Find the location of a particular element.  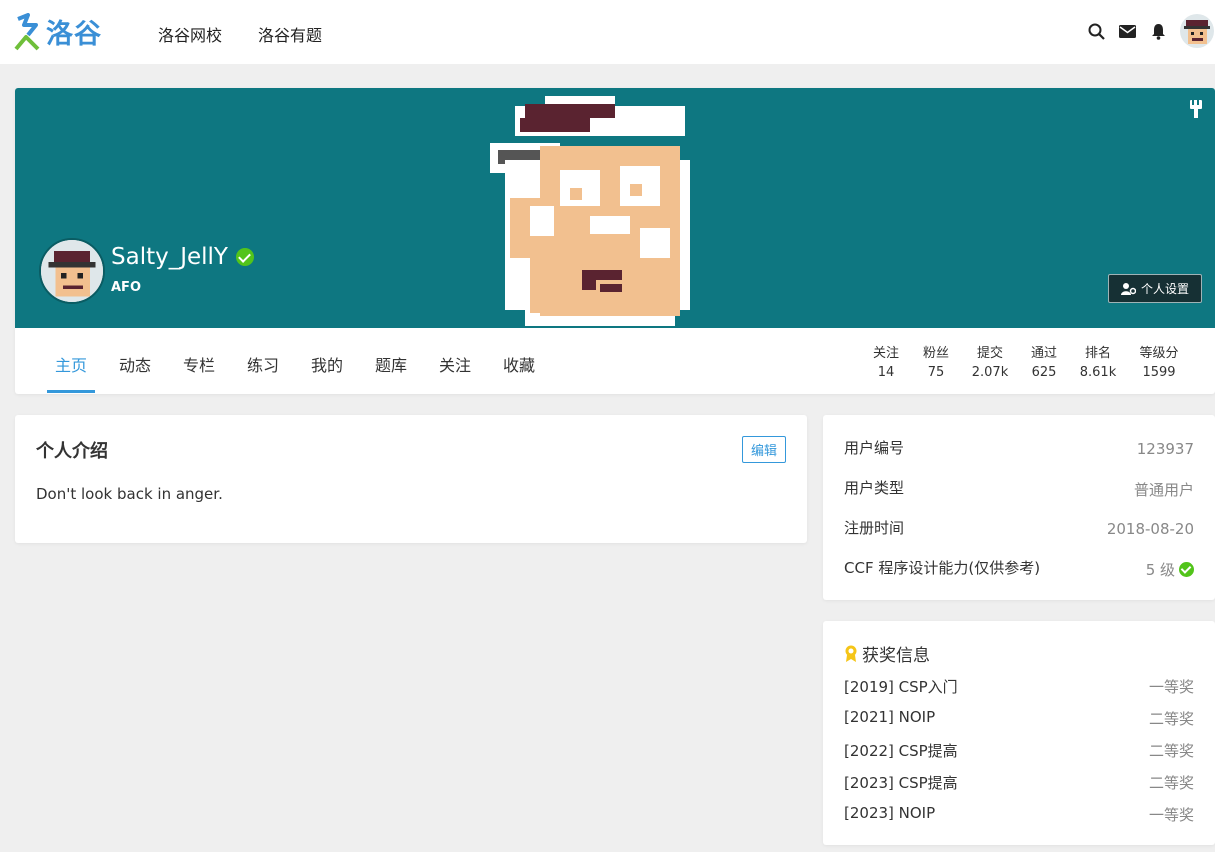

tab-problemset: 题库 is located at coordinates (391, 364).